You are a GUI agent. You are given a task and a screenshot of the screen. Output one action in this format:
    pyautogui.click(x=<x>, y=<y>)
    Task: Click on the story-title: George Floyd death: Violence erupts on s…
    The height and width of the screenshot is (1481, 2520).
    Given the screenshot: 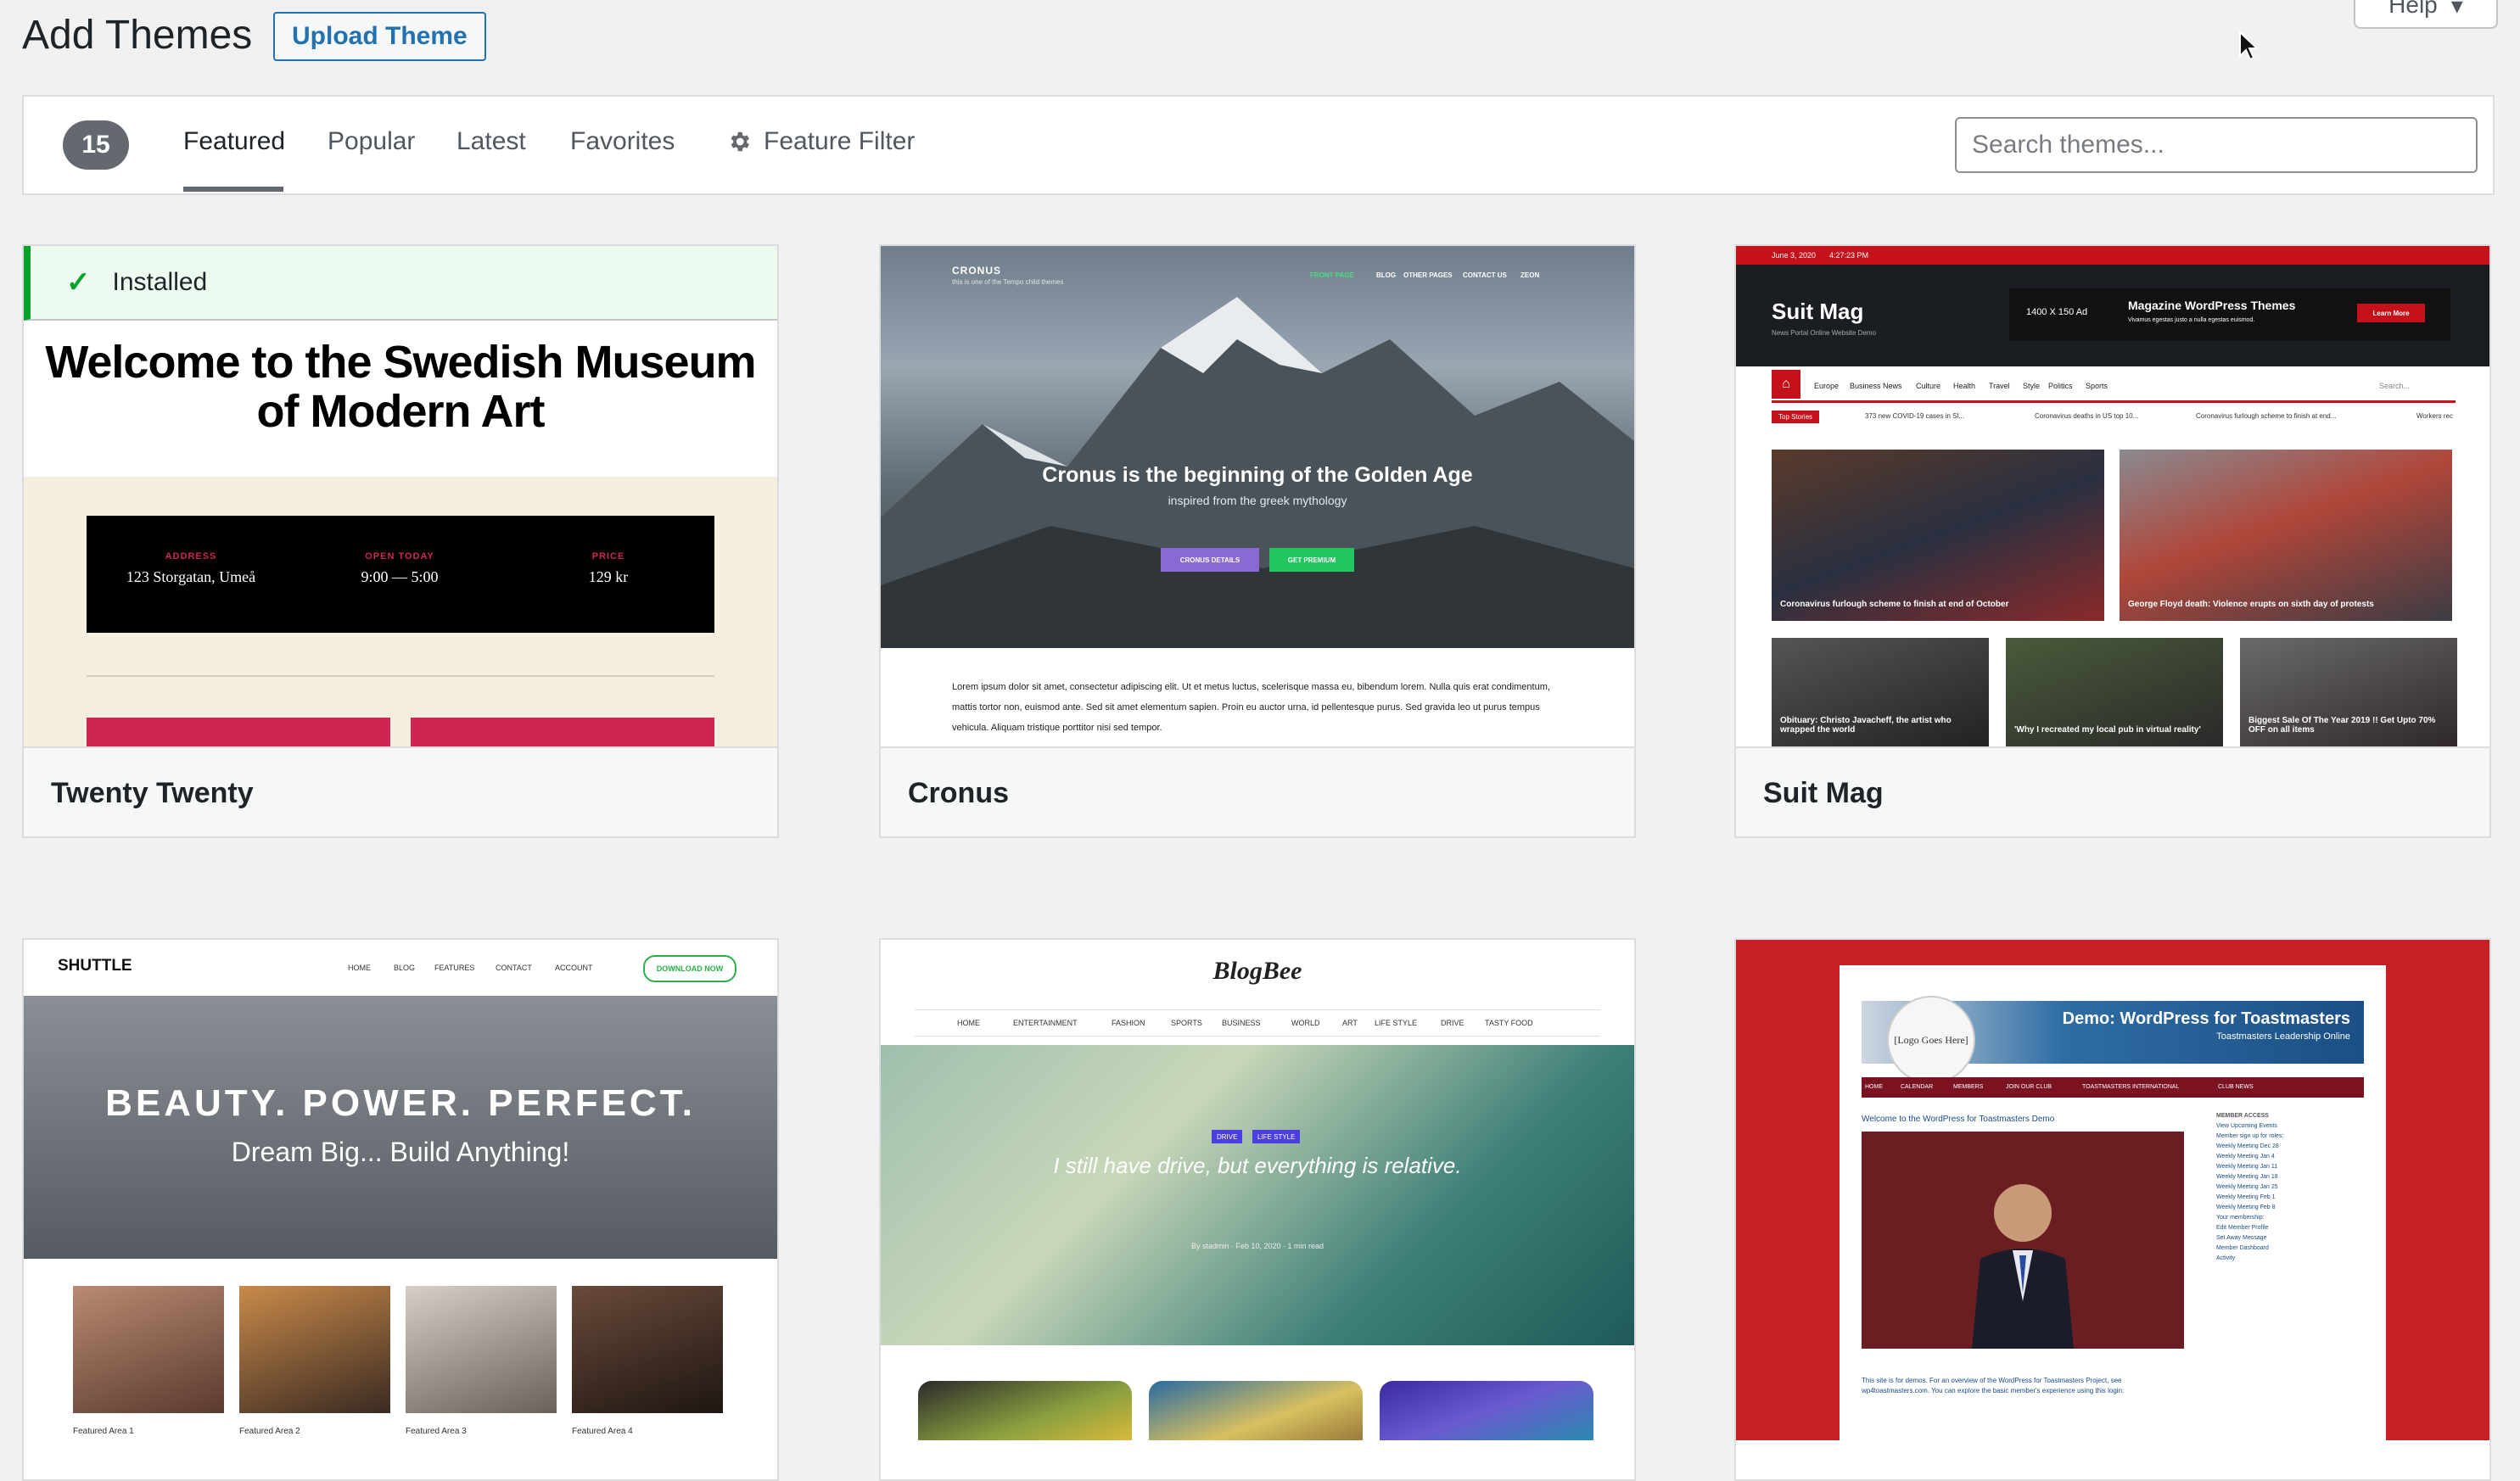 What is the action you would take?
    pyautogui.click(x=2251, y=604)
    